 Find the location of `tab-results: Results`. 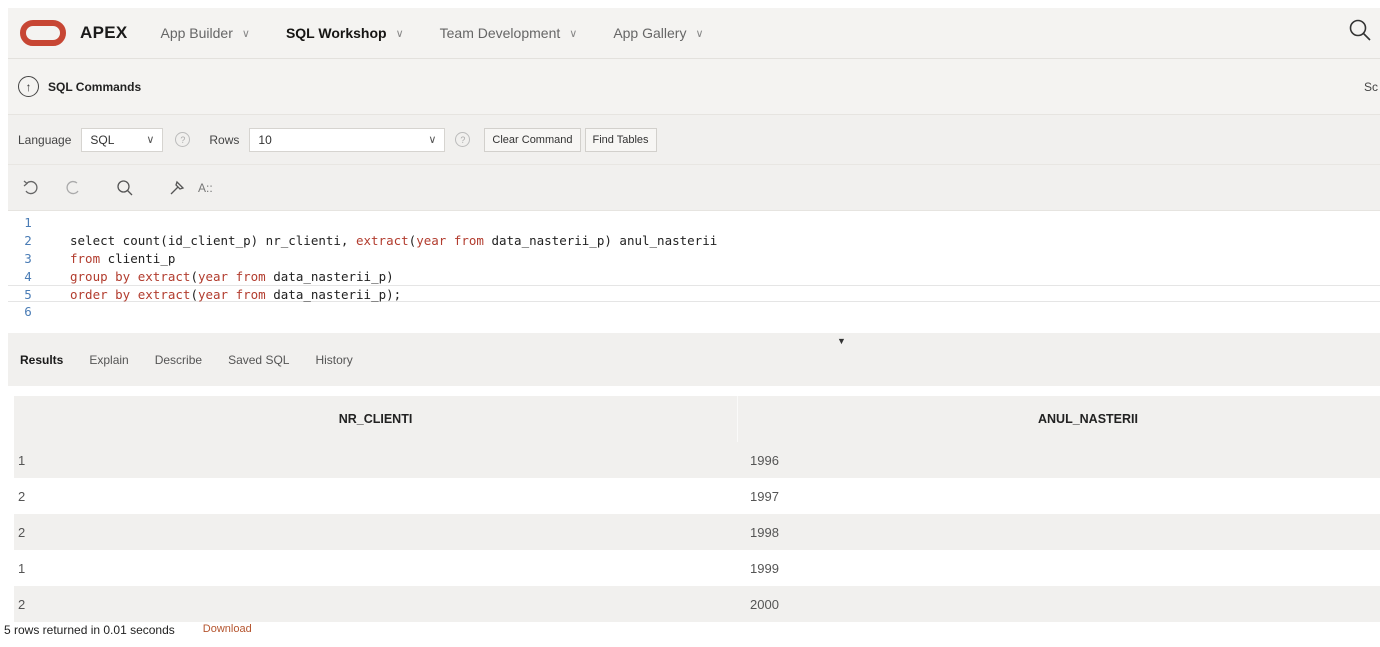

tab-results: Results is located at coordinates (41, 360).